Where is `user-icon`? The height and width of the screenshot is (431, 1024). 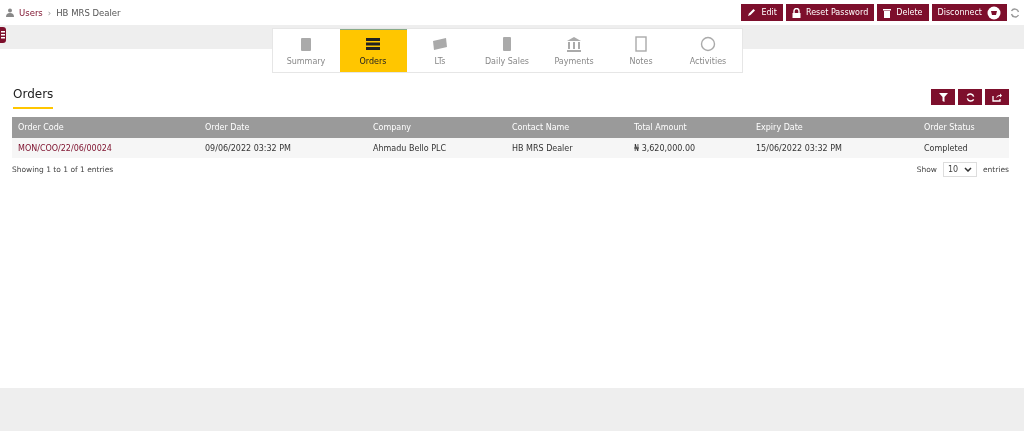
user-icon is located at coordinates (10, 12).